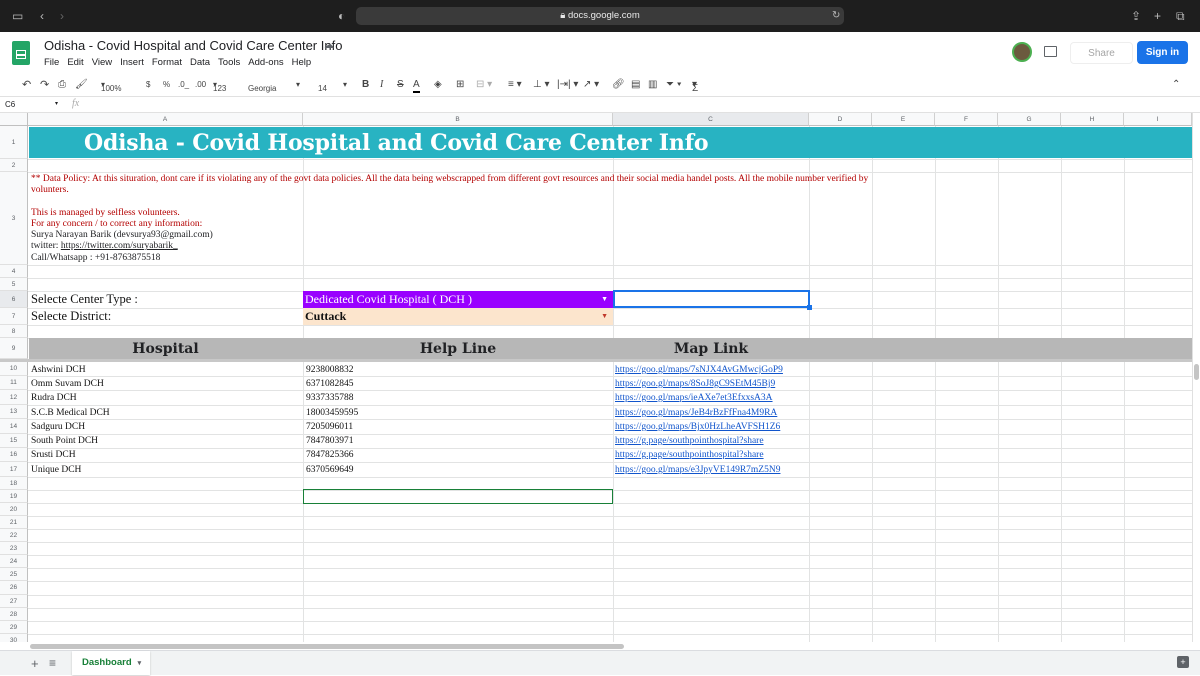 The width and height of the screenshot is (1200, 676). I want to click on share-page-icon: ⇪, so click(1136, 16).